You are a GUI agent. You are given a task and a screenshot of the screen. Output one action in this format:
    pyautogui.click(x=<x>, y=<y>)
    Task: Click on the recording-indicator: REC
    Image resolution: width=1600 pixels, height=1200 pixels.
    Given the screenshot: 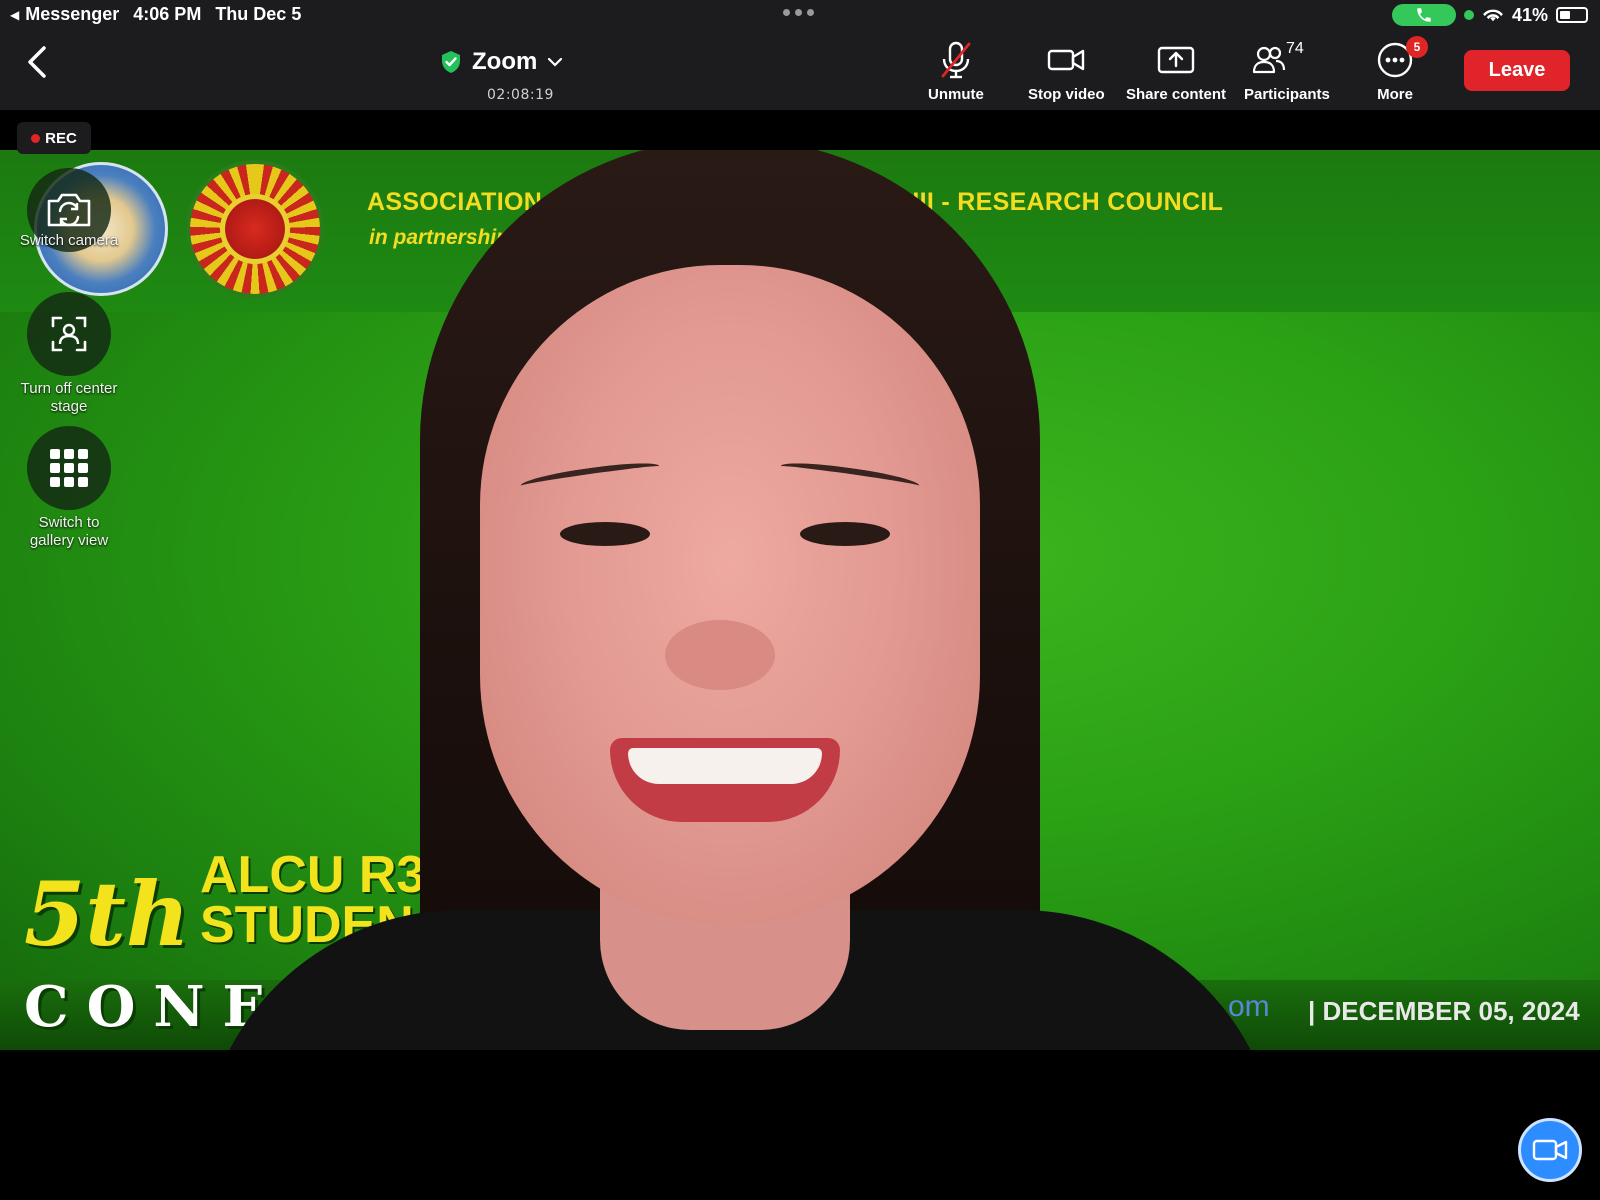 What is the action you would take?
    pyautogui.click(x=54, y=138)
    